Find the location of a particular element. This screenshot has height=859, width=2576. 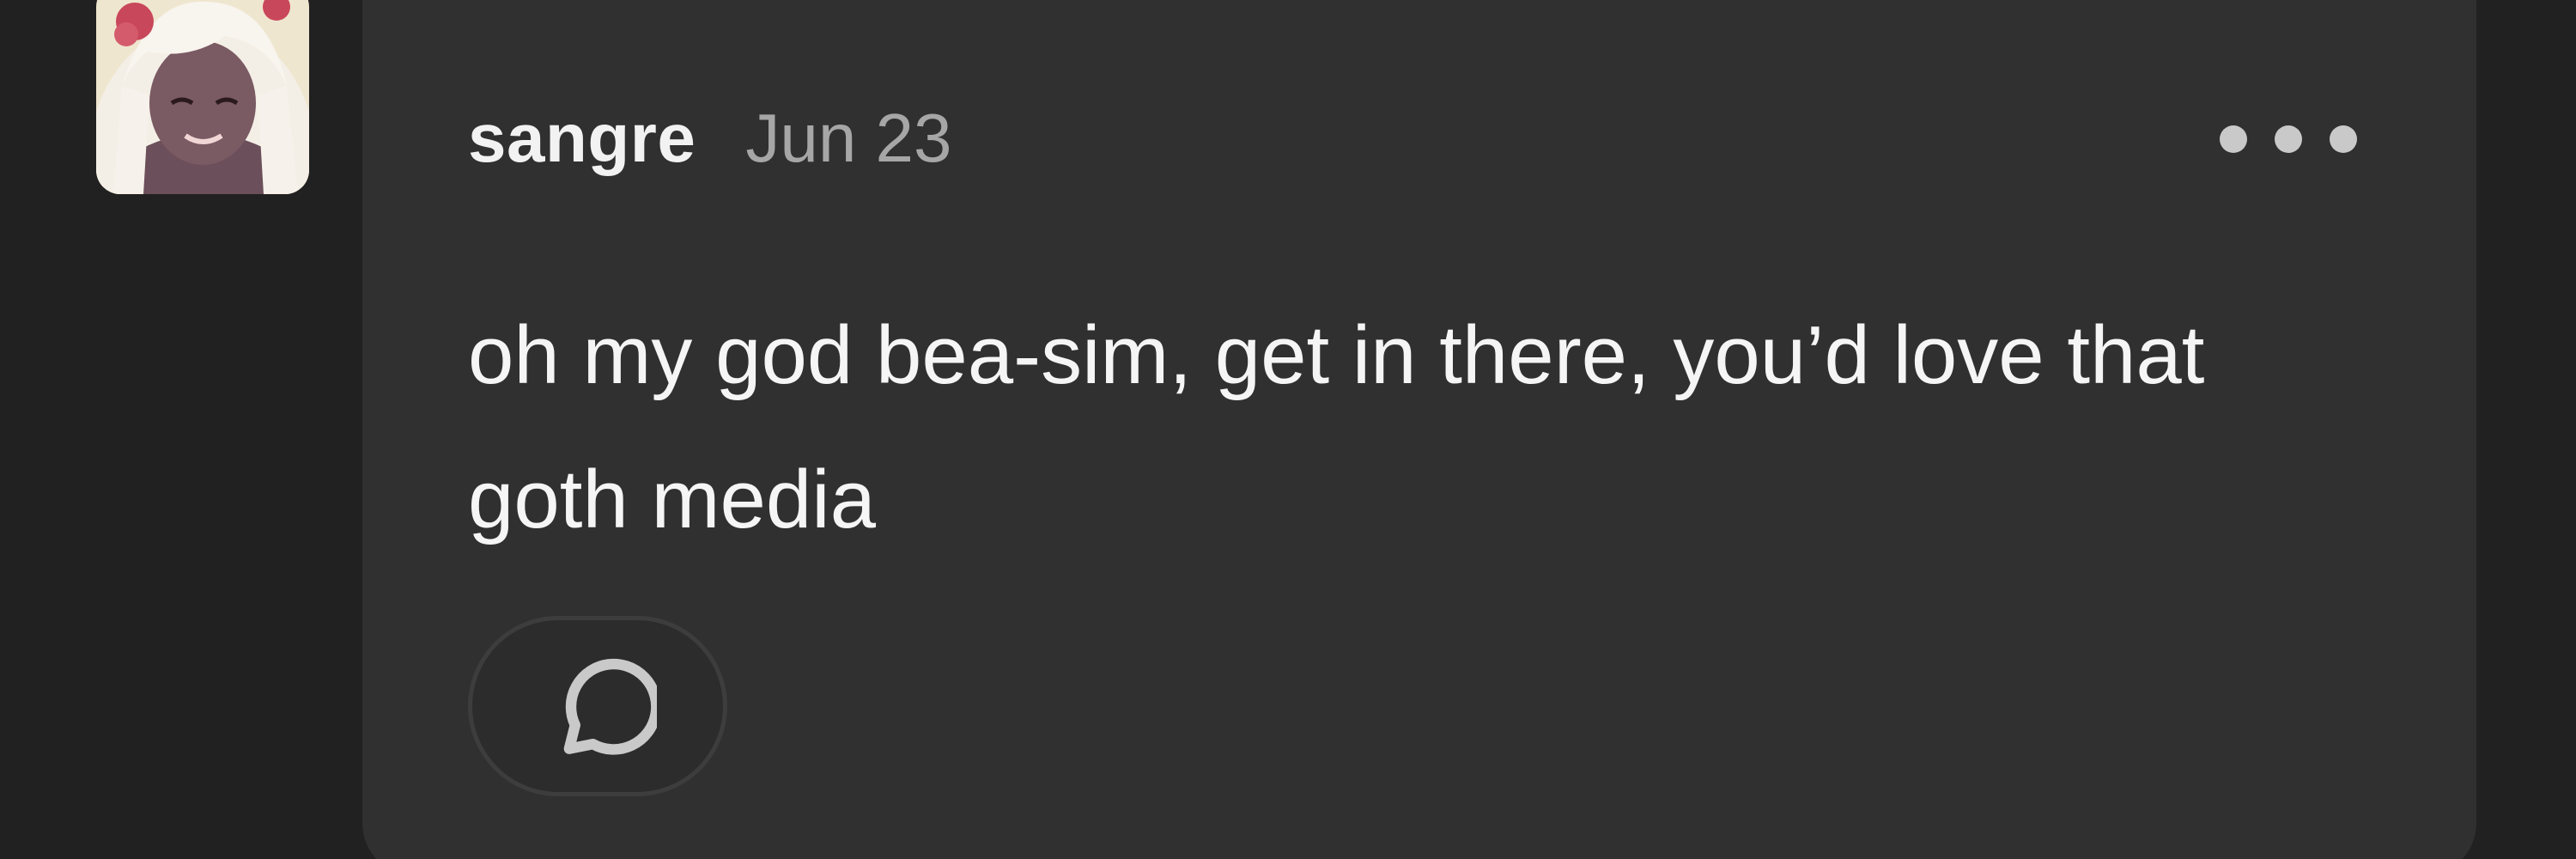

user-avatar-illustration is located at coordinates (202, 97).